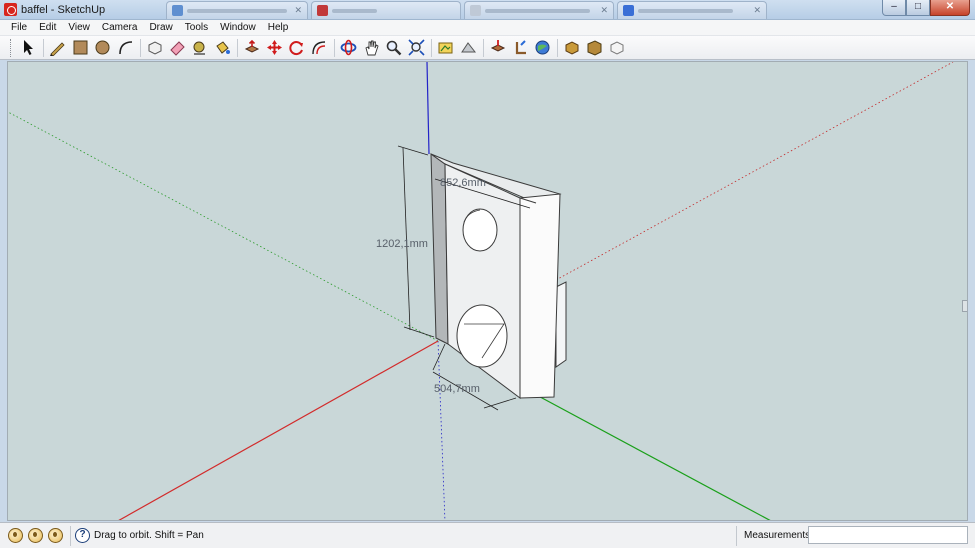 This screenshot has width=975, height=548. I want to click on measurements-input, so click(888, 535).